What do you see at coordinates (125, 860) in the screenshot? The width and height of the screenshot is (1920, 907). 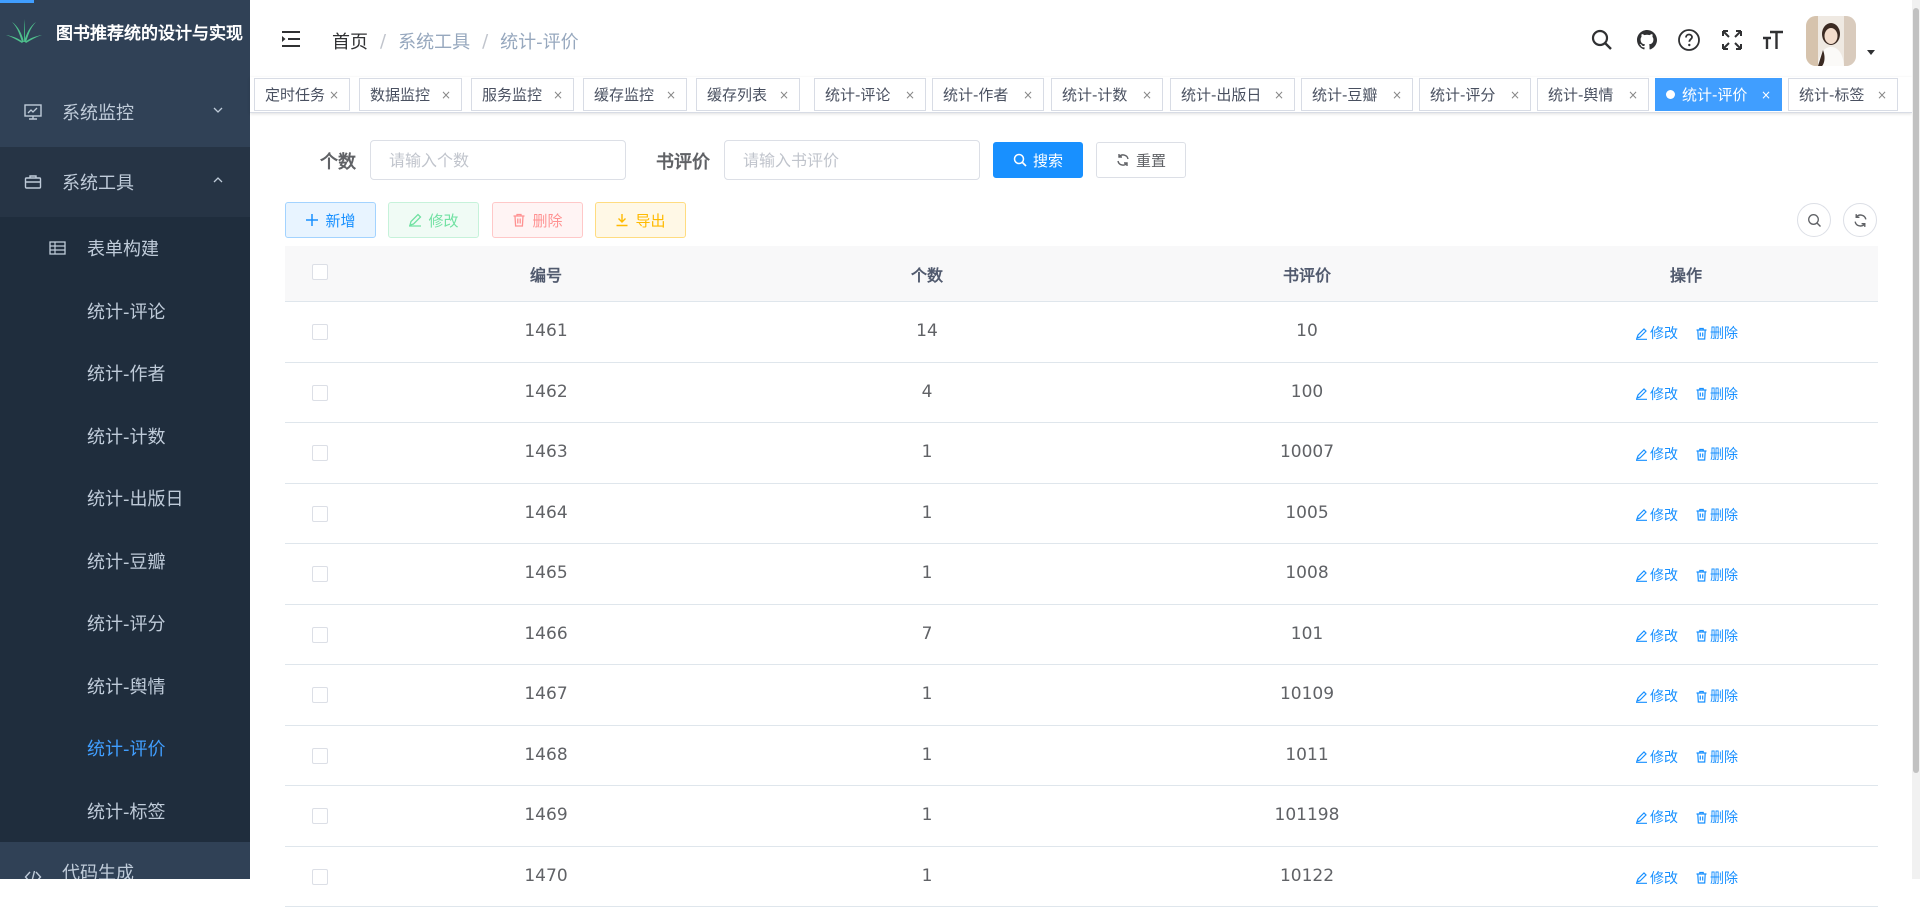 I see `sidebar-item-code-gen: 代码生成` at bounding box center [125, 860].